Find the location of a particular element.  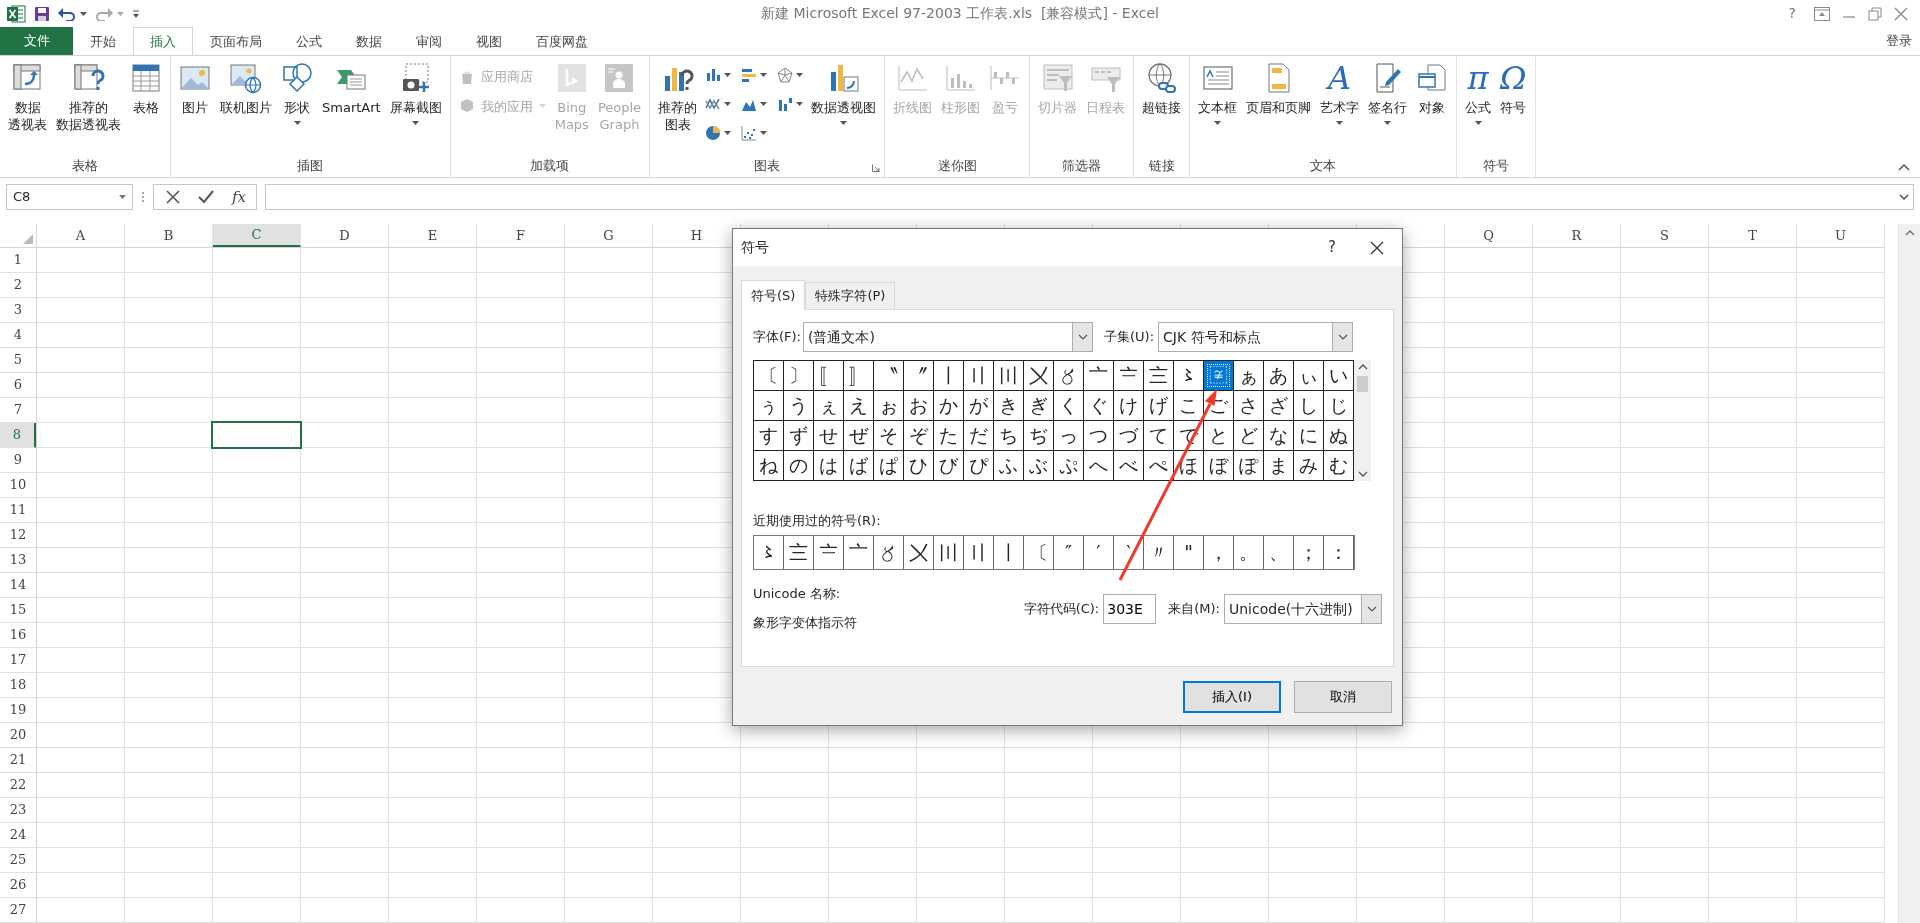

column-header: C is located at coordinates (257, 235).